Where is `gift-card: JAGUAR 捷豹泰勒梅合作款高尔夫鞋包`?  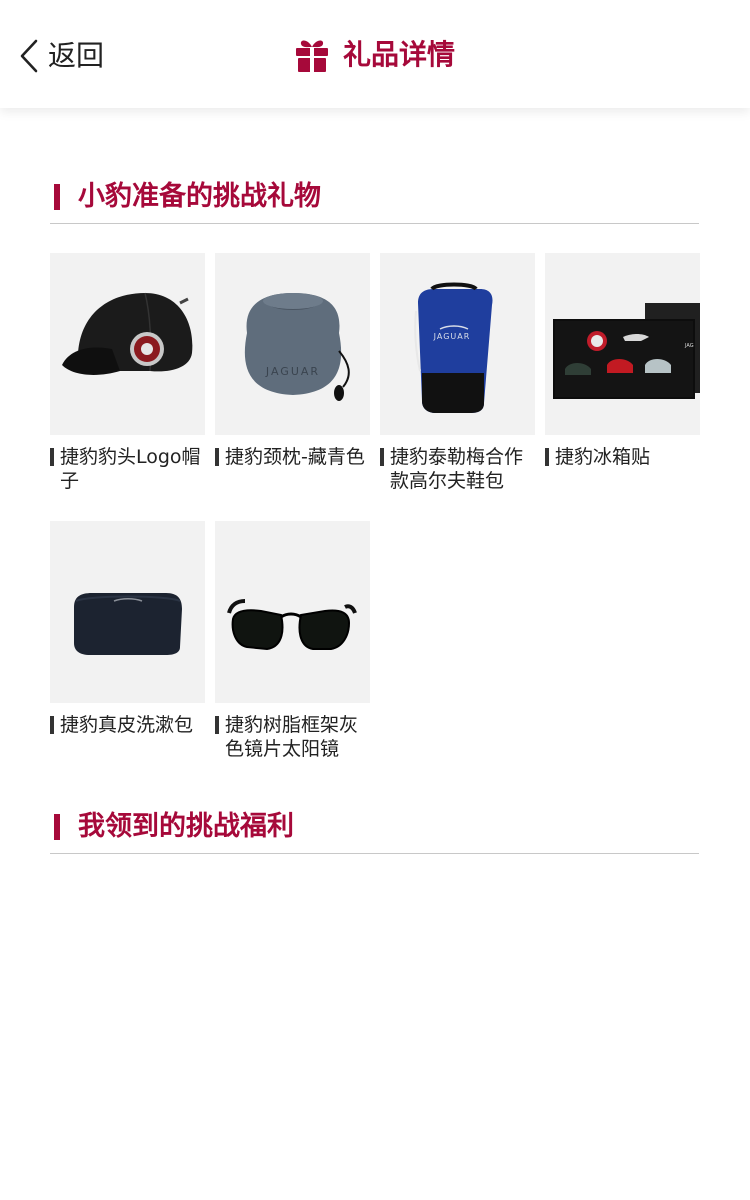
gift-card: JAGUAR 捷豹泰勒梅合作款高尔夫鞋包 is located at coordinates (457, 373).